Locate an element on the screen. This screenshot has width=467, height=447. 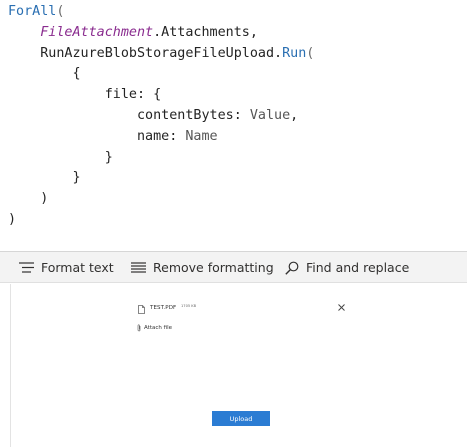
remove-formatting-icon is located at coordinates (138, 267).